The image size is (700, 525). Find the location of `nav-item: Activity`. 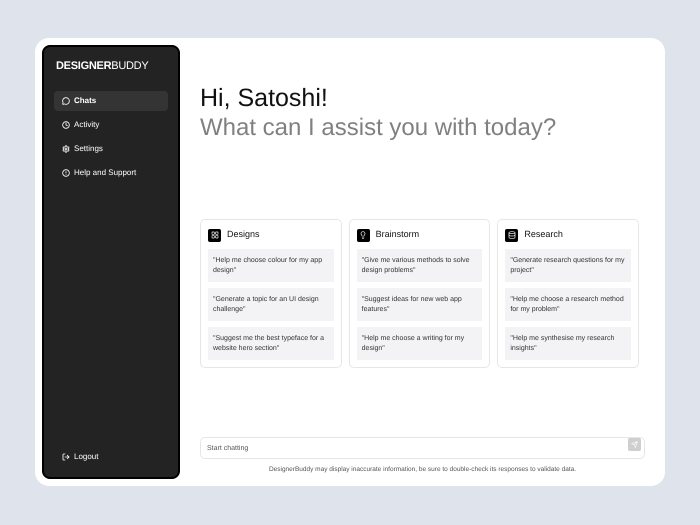

nav-item: Activity is located at coordinates (111, 124).